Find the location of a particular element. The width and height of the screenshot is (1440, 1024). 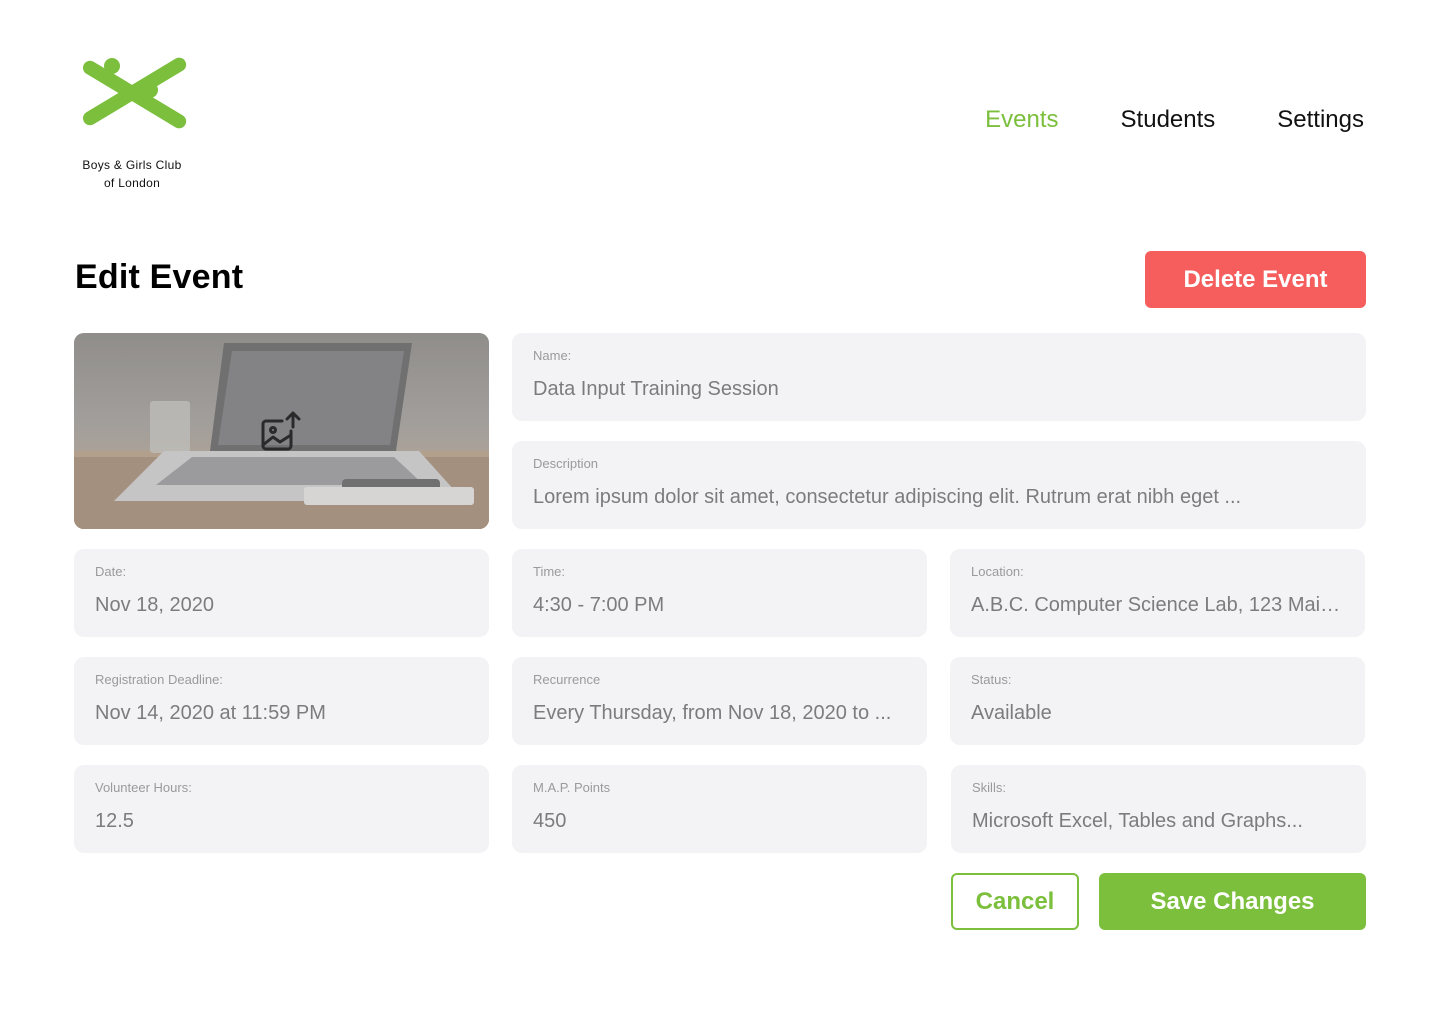

status-field: Status: Available is located at coordinates (1157, 701).